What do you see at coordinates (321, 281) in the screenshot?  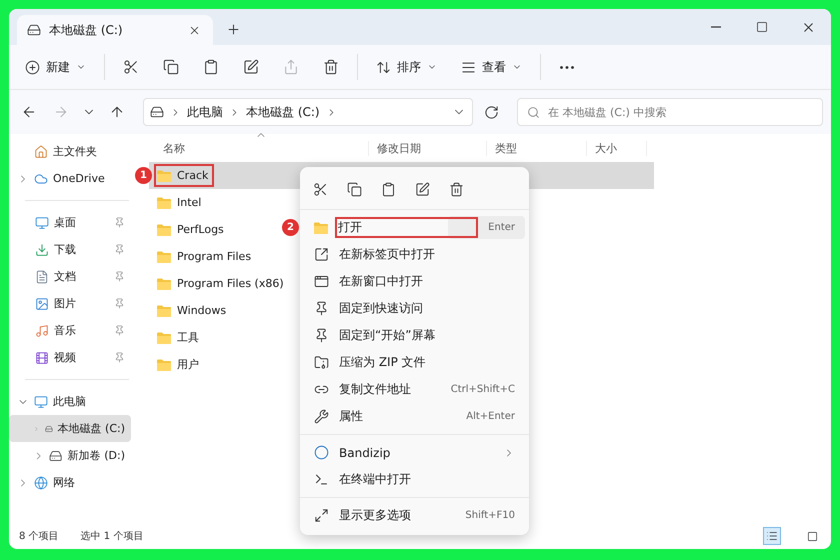 I see `new-window-icon` at bounding box center [321, 281].